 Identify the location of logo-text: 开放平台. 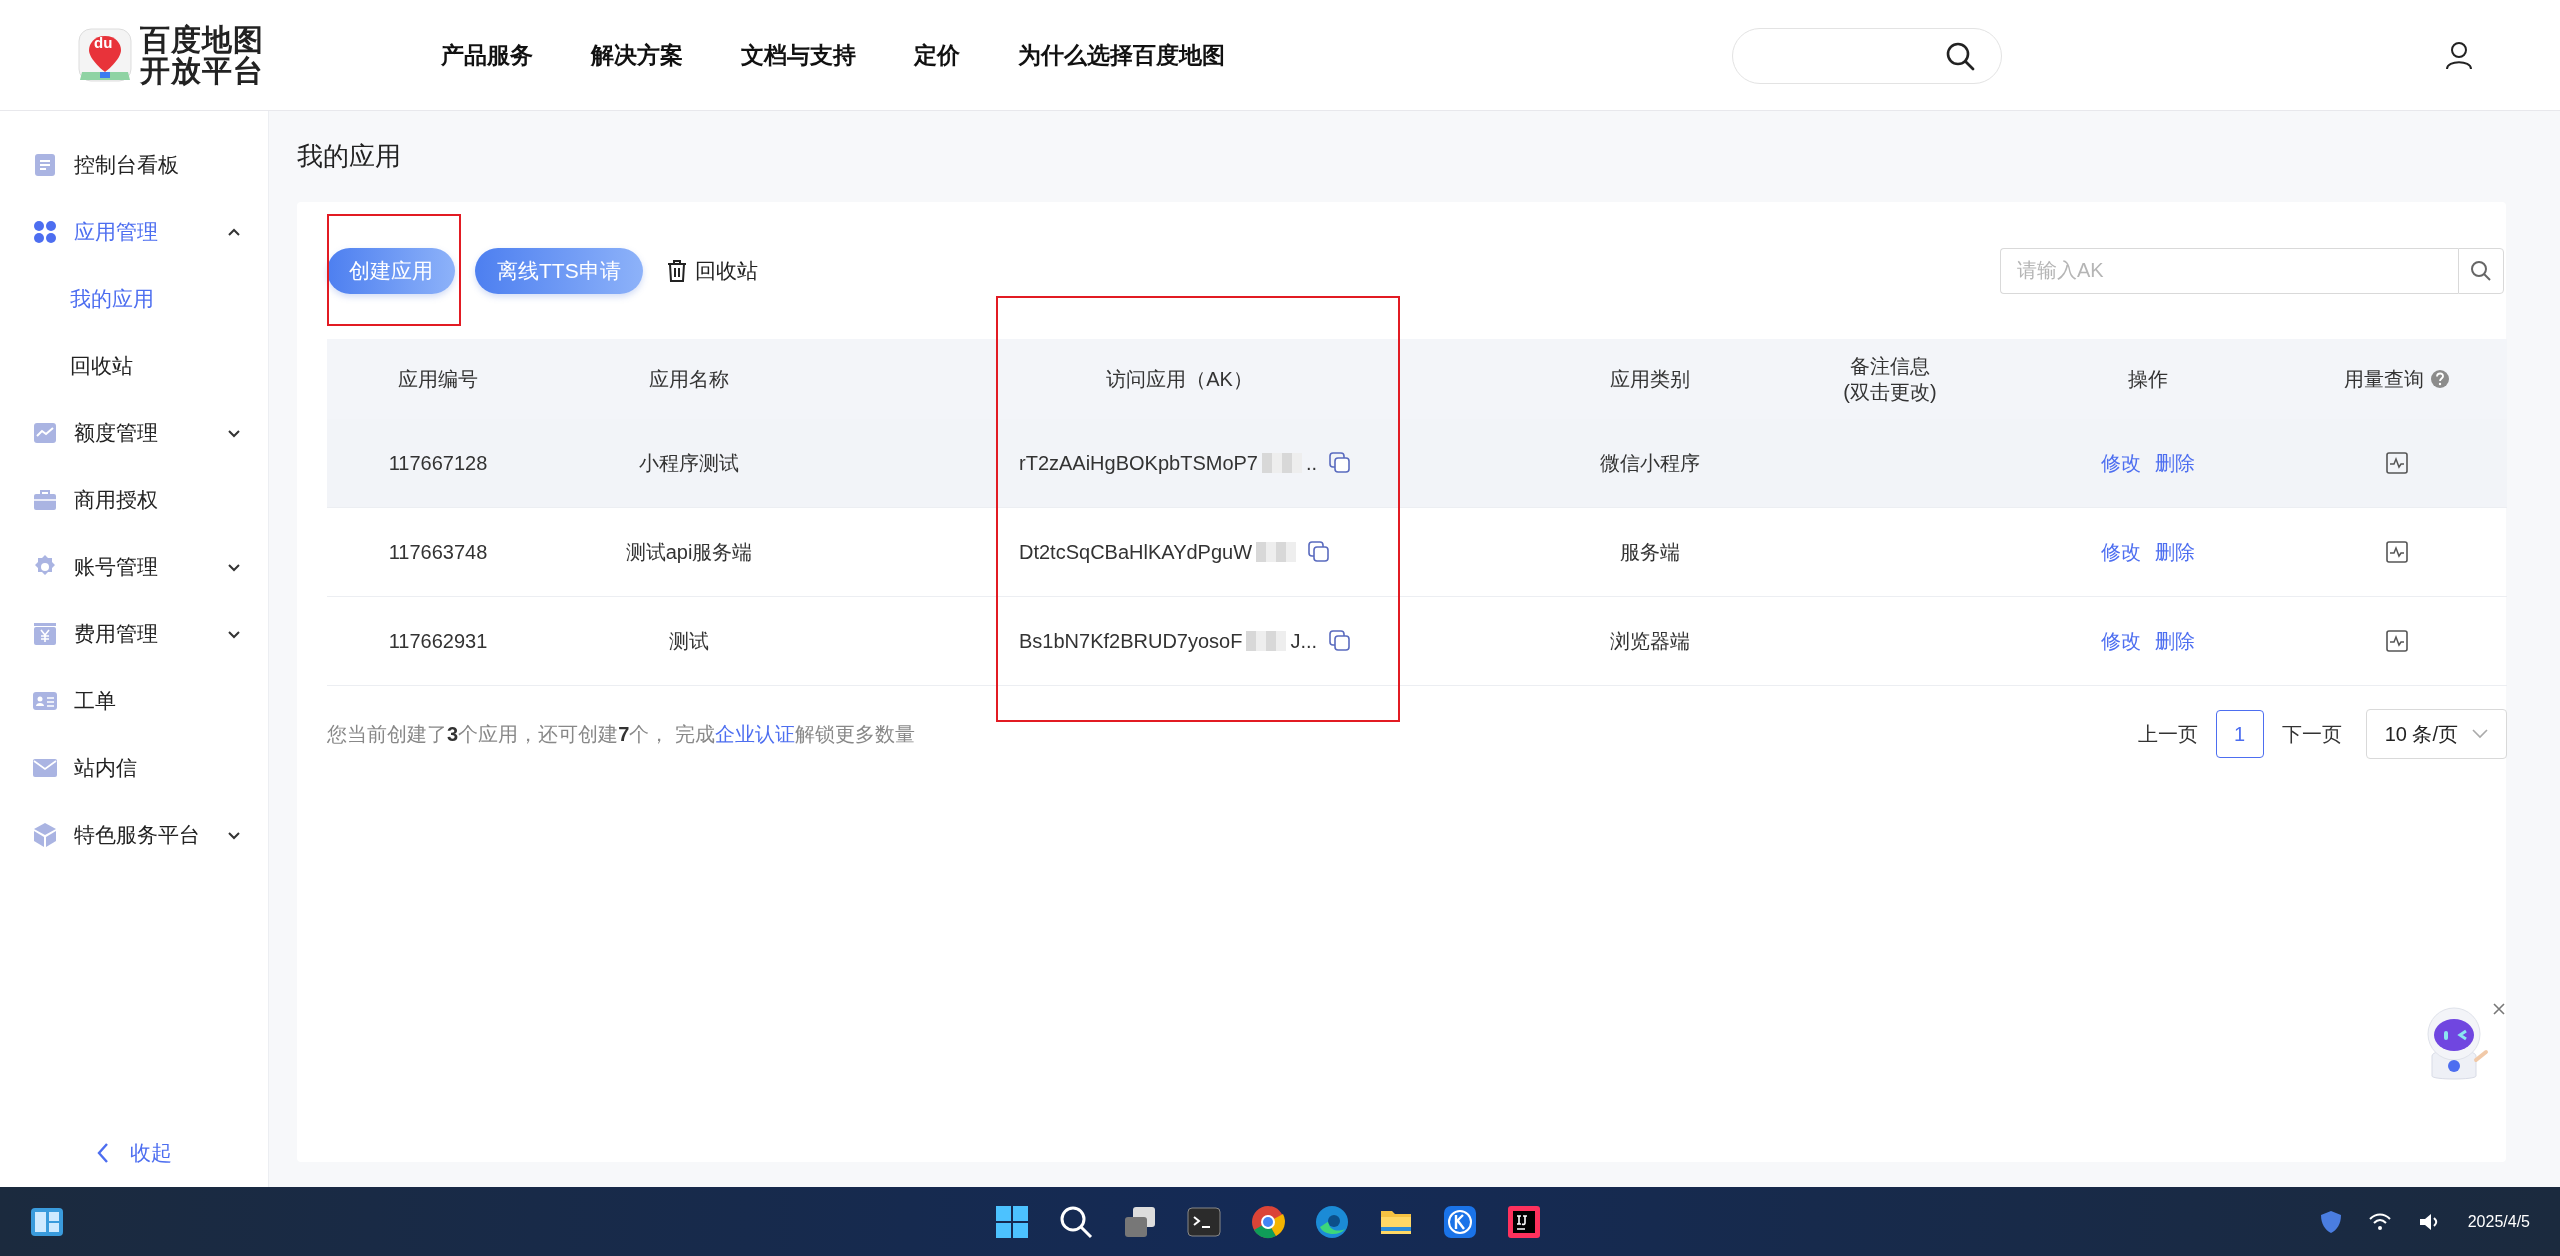
(202, 71).